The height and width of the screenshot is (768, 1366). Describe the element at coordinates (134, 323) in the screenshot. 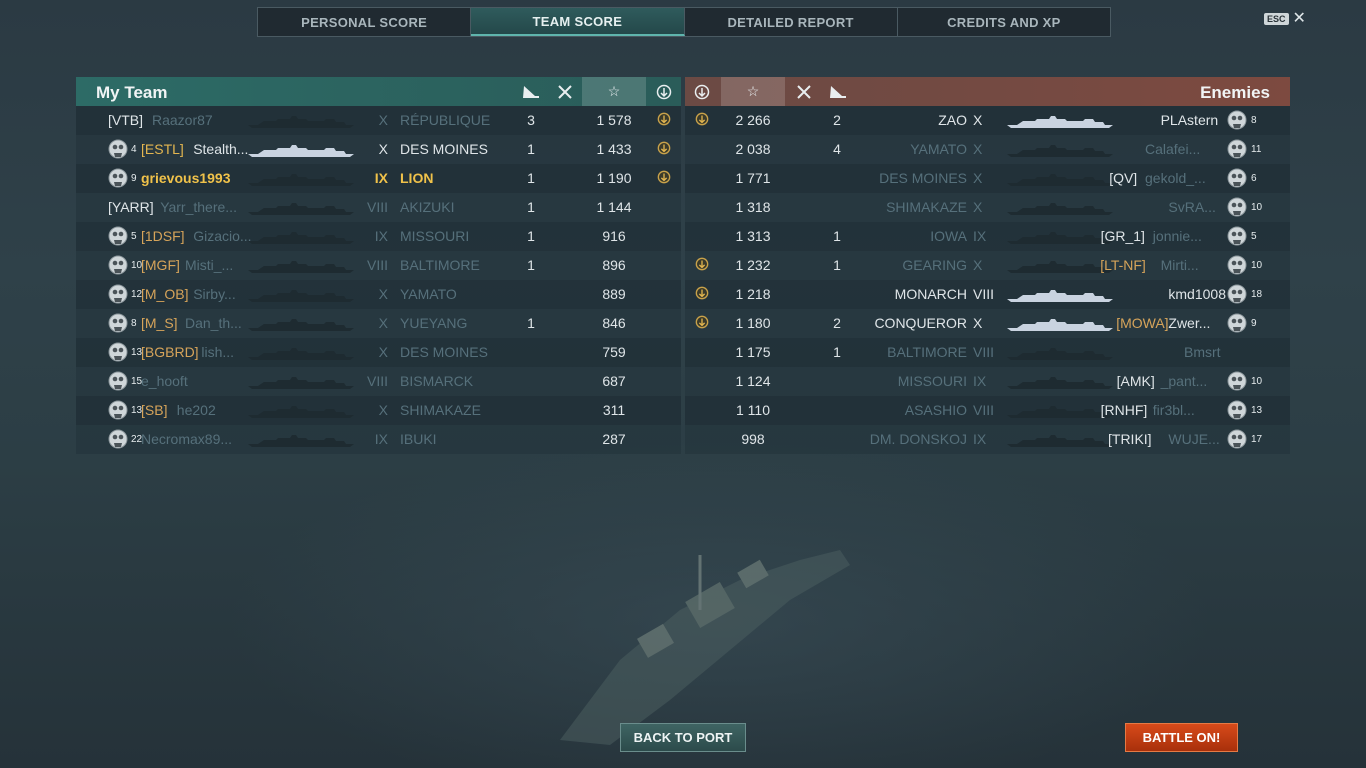

I see `rank-number: 8` at that location.